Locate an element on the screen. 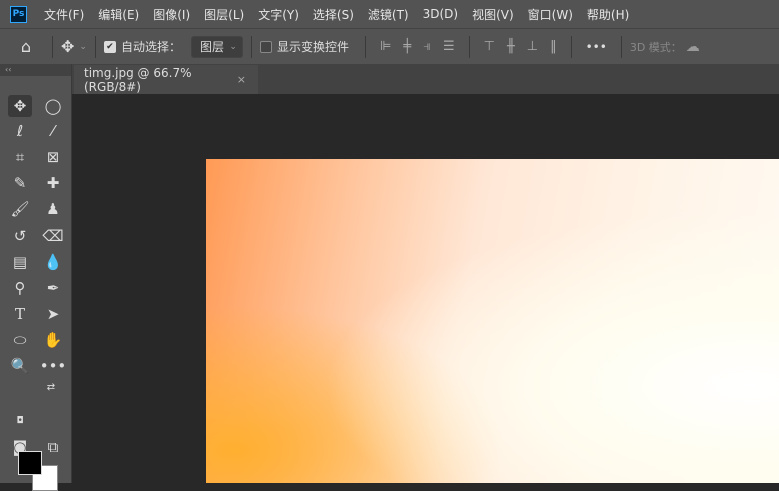 The image size is (779, 491). panel-collapse-button: ‹‹ is located at coordinates (35, 70).